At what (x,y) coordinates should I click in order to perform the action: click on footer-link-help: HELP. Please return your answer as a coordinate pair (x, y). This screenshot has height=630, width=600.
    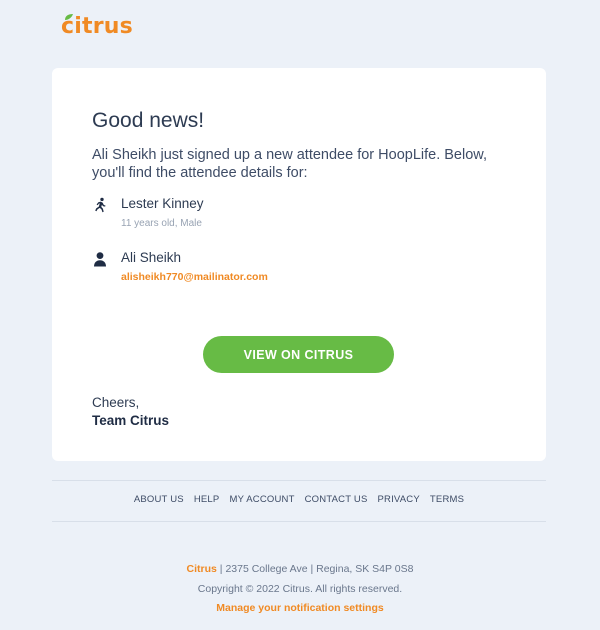
    Looking at the image, I should click on (207, 499).